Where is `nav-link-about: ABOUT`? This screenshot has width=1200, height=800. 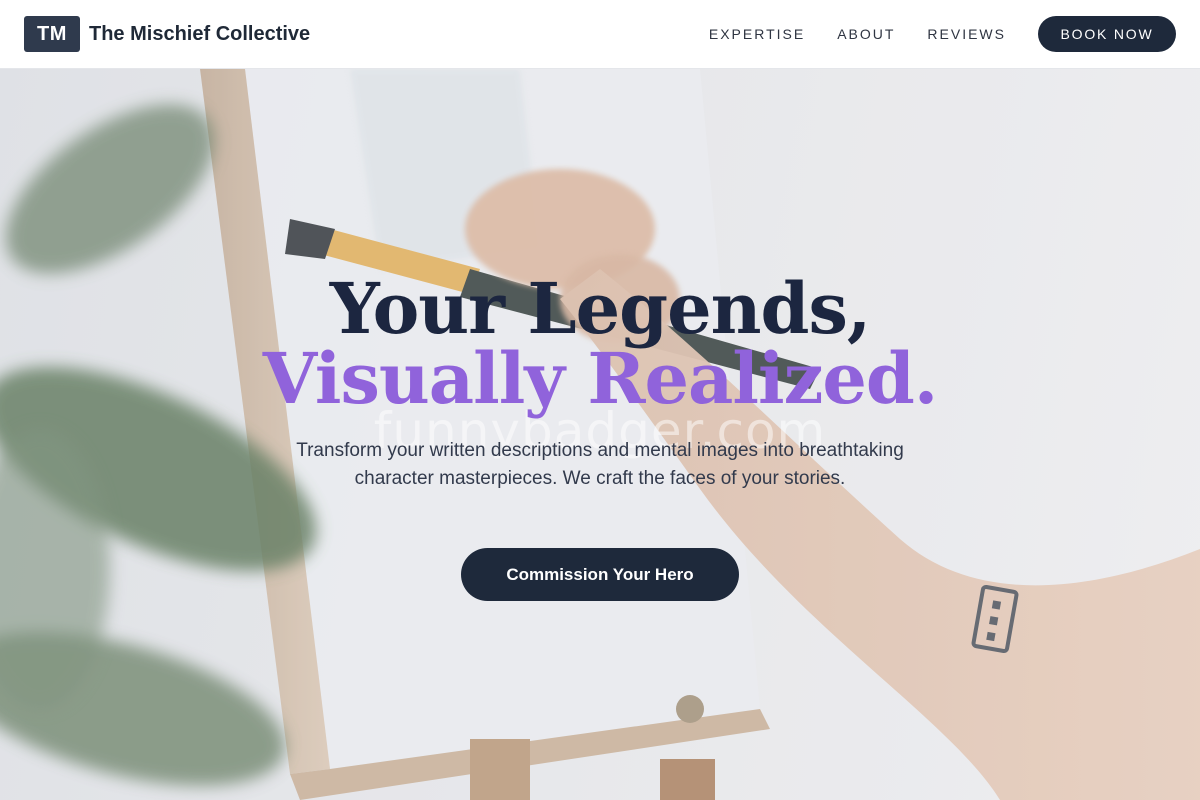 nav-link-about: ABOUT is located at coordinates (866, 34).